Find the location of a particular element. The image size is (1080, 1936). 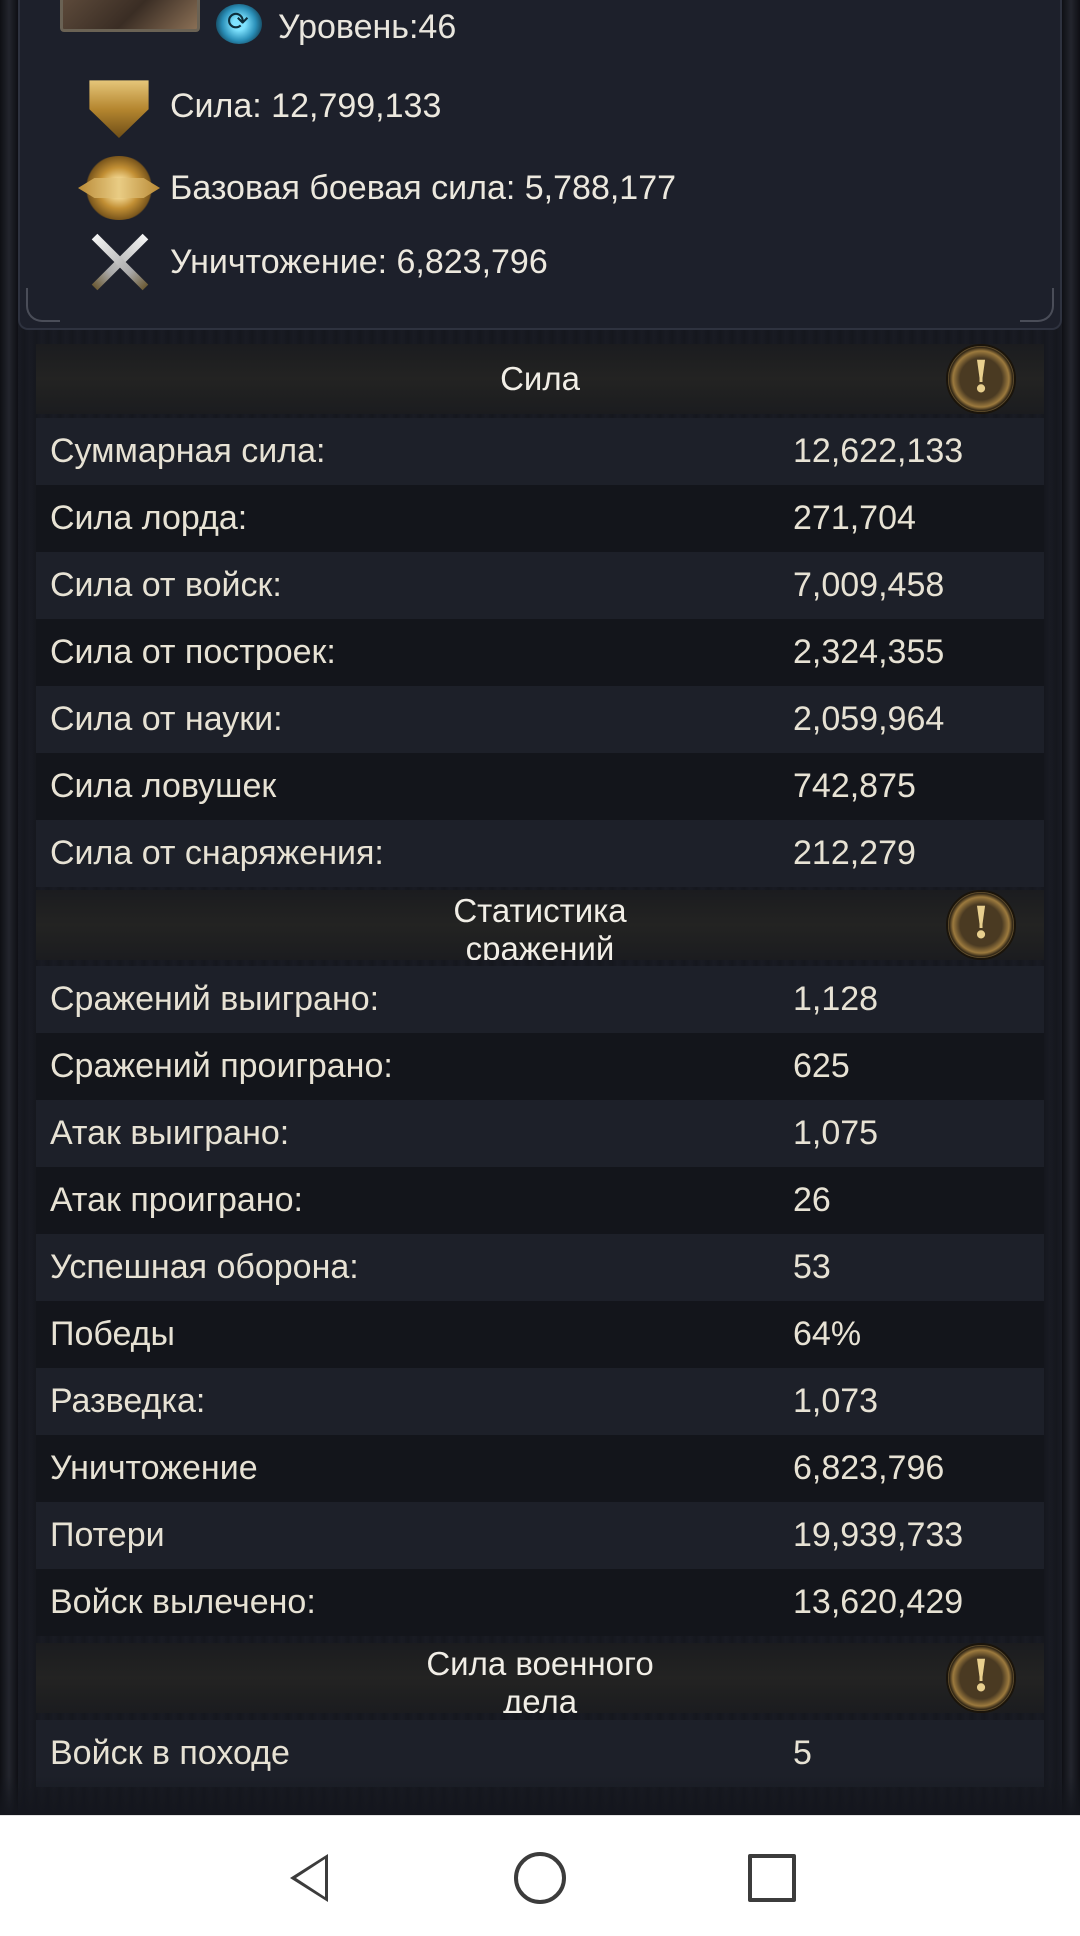

row-value: 212,279 is located at coordinates (854, 853).